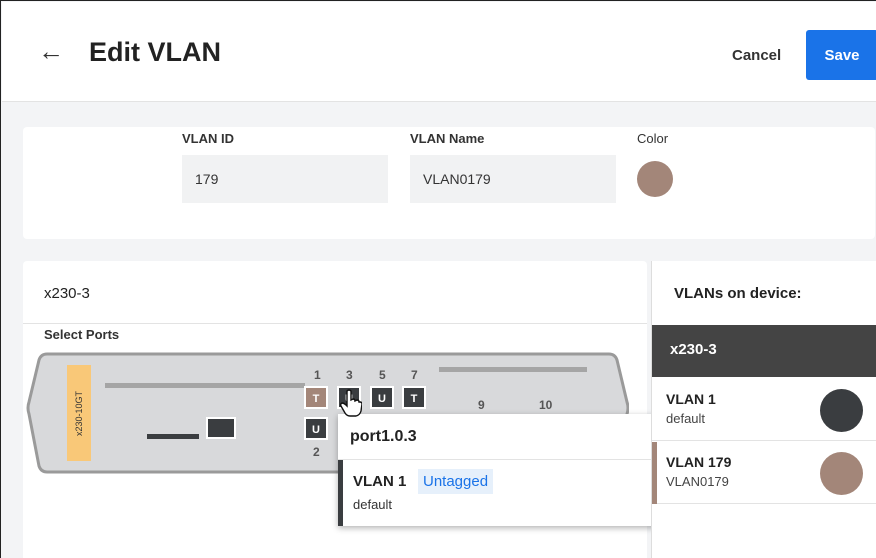 The image size is (876, 558). Describe the element at coordinates (699, 462) in the screenshot. I see `vlan-row-name: VLAN 179` at that location.